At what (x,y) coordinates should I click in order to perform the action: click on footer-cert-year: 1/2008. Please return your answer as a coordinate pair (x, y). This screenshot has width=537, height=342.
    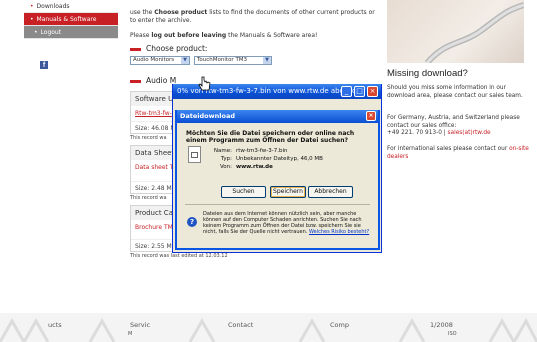
    Looking at the image, I should click on (441, 325).